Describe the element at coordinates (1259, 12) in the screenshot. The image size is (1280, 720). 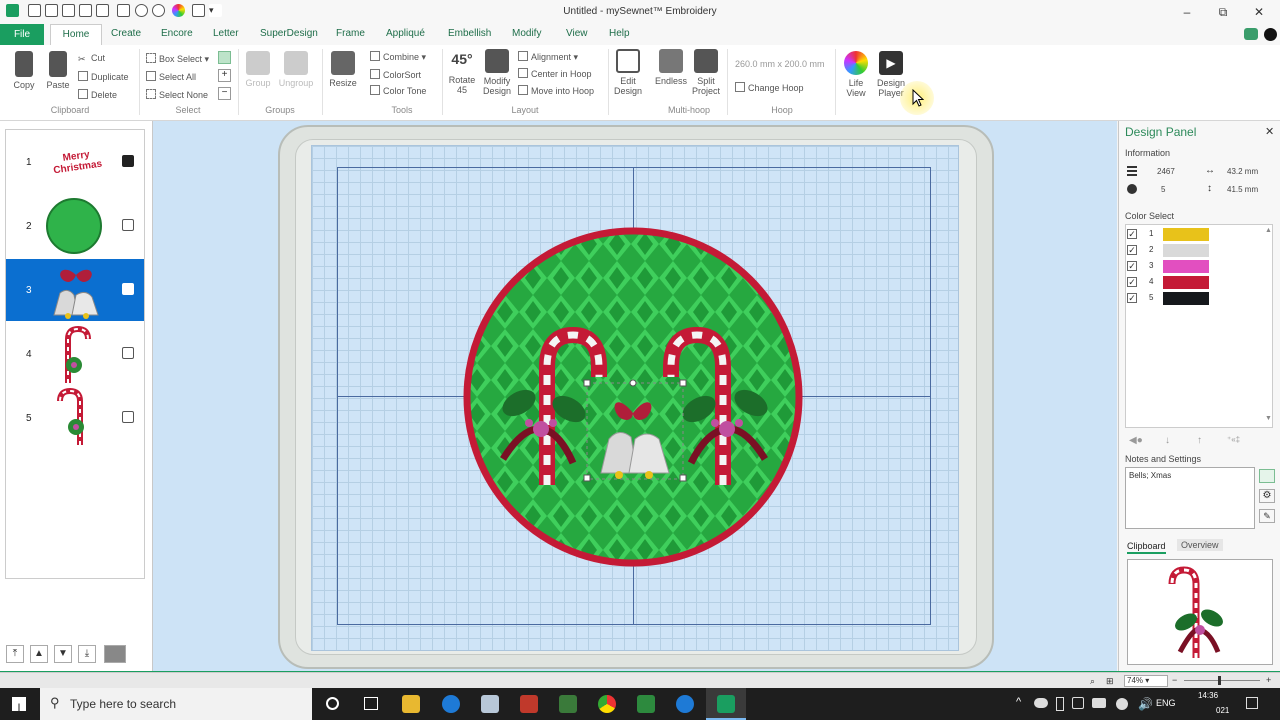
I see `close-button: ✕` at that location.